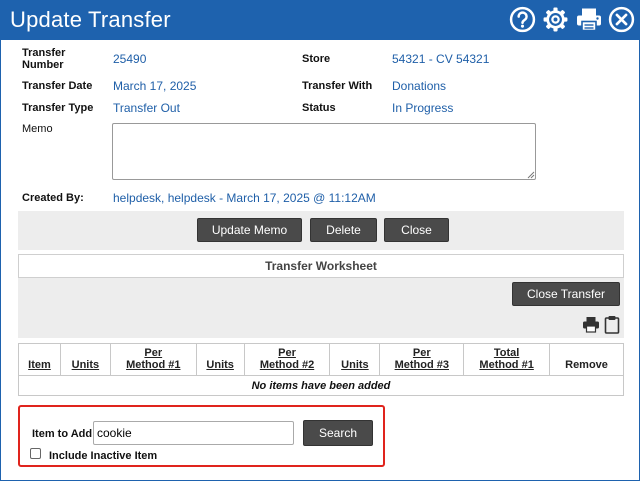 This screenshot has width=640, height=481. Describe the element at coordinates (337, 86) in the screenshot. I see `transfer-with-label: Transfer With` at that location.